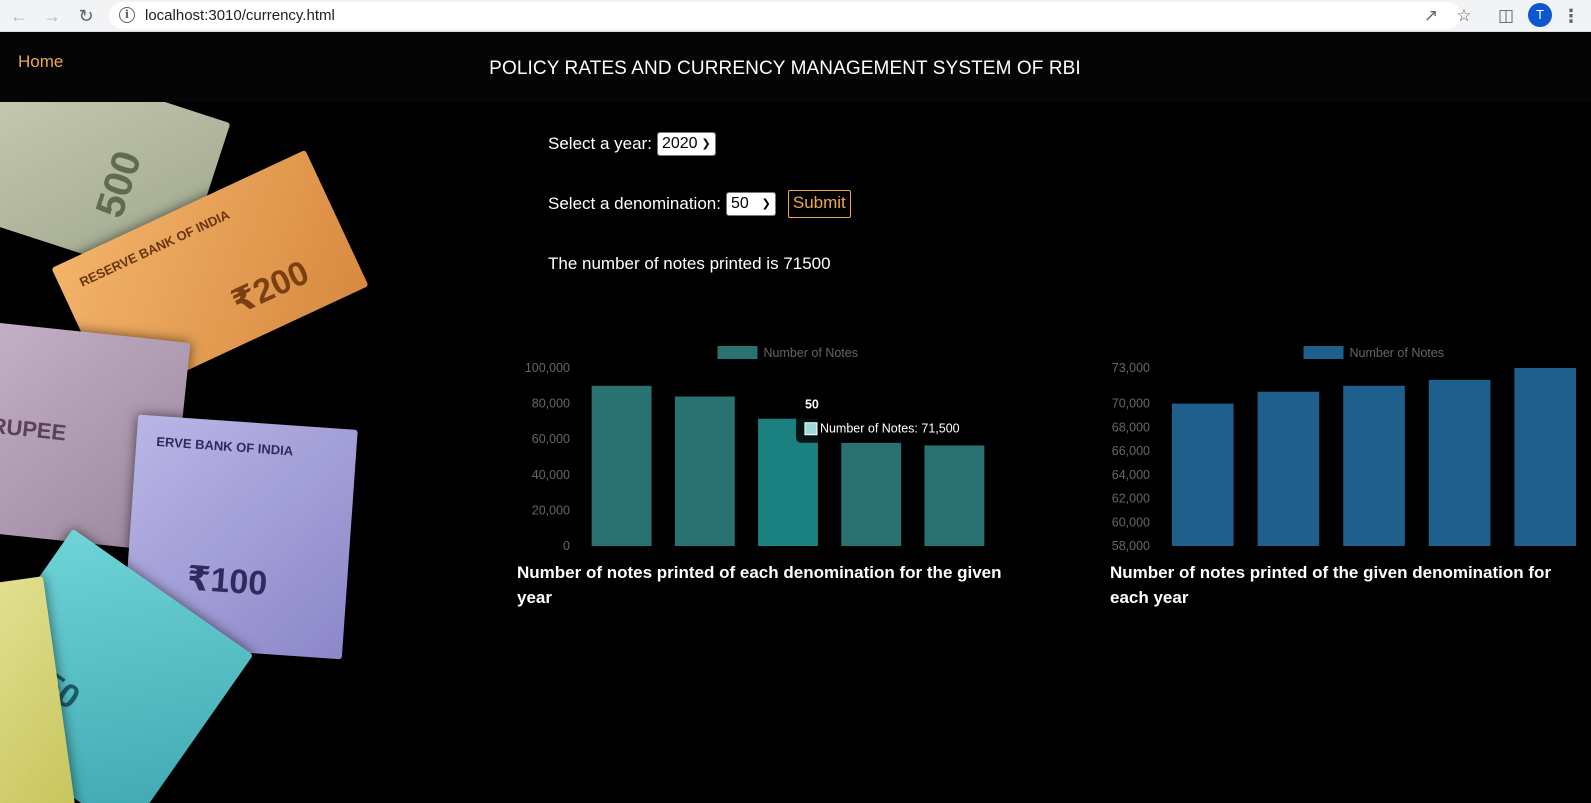 This screenshot has height=803, width=1591. I want to click on y-tick-label: 66,000, so click(1131, 451).